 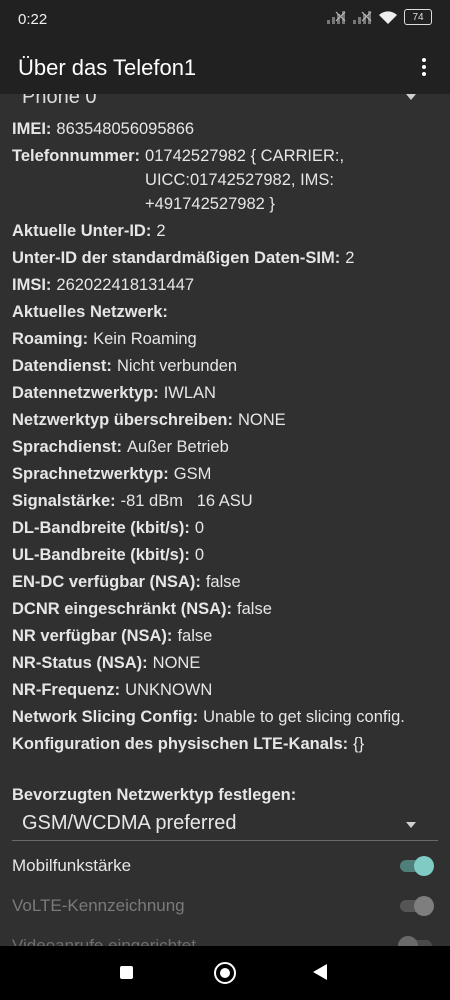 What do you see at coordinates (176, 258) in the screenshot?
I see `info-key: Unter-ID der standardmäßigen Daten-SIM:` at bounding box center [176, 258].